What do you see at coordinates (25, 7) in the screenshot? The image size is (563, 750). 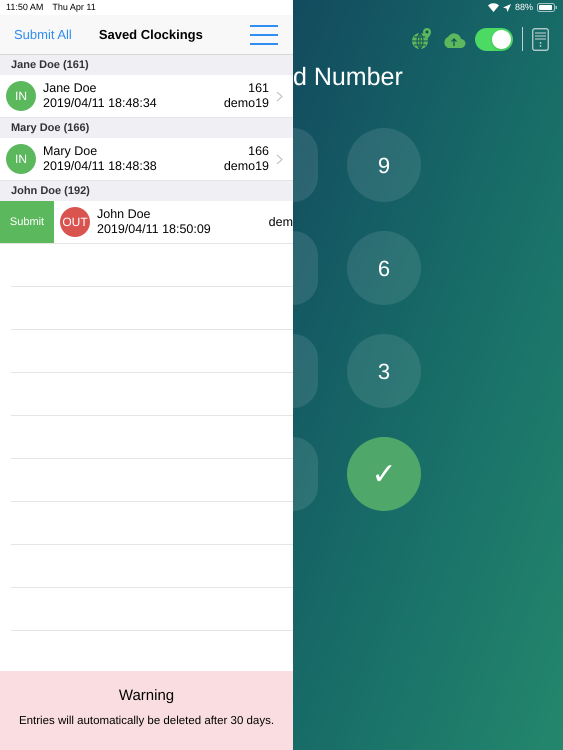 I see `status-time: 11:50 AM` at bounding box center [25, 7].